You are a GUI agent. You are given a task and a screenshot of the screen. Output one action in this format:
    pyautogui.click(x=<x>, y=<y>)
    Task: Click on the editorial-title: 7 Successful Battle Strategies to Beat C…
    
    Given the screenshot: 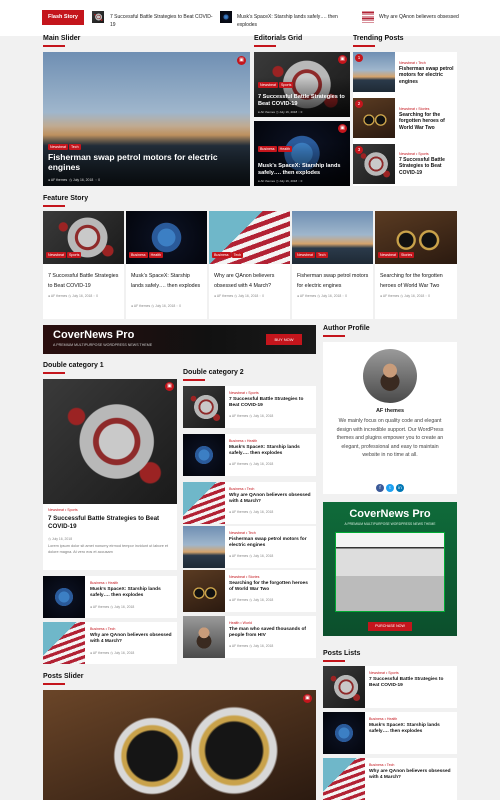 What is the action you would take?
    pyautogui.click(x=302, y=101)
    